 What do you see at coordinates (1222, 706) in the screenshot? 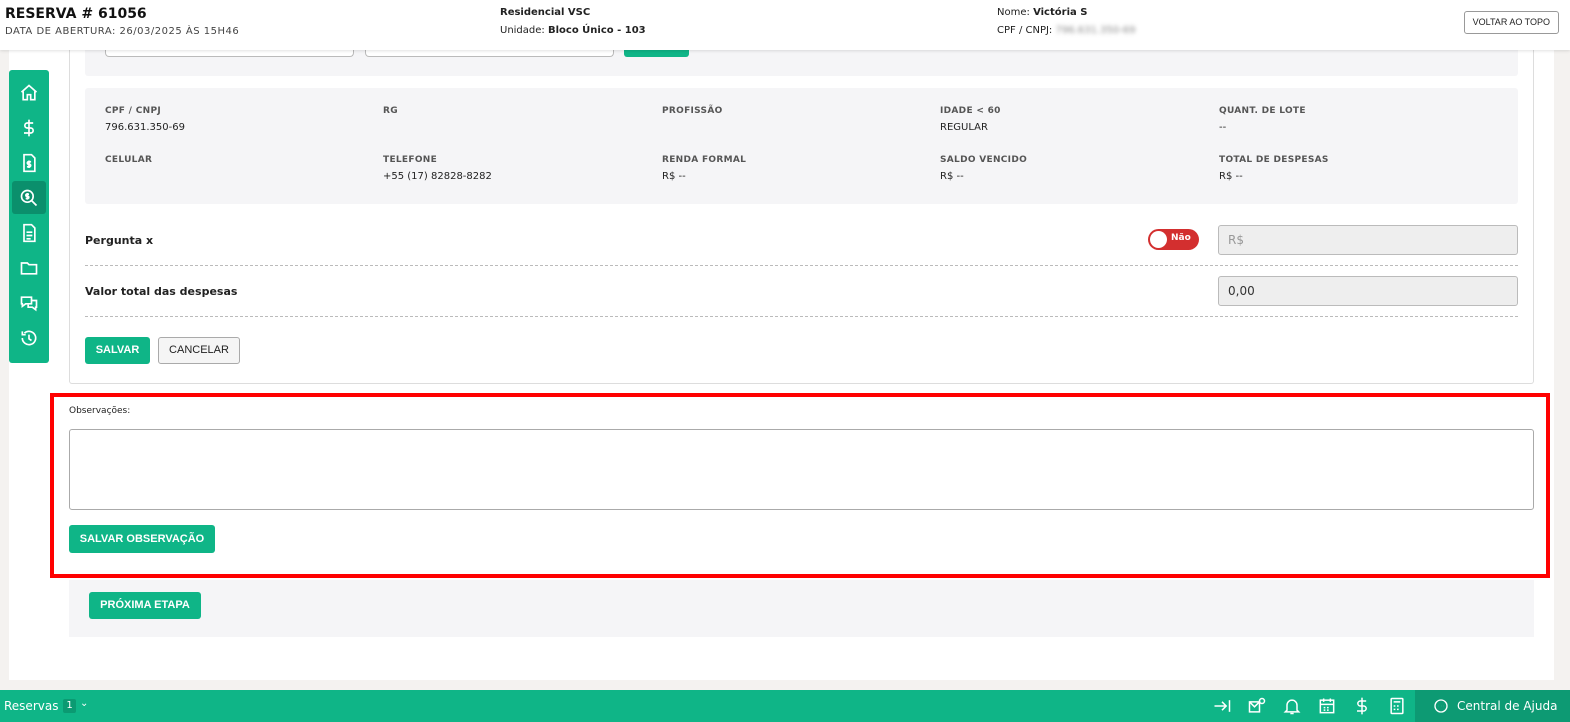
I see `collapse-right-icon` at bounding box center [1222, 706].